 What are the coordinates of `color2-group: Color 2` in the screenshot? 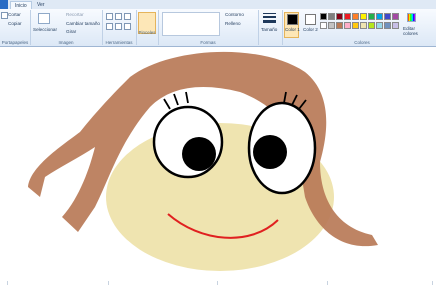 It's located at (309, 27).